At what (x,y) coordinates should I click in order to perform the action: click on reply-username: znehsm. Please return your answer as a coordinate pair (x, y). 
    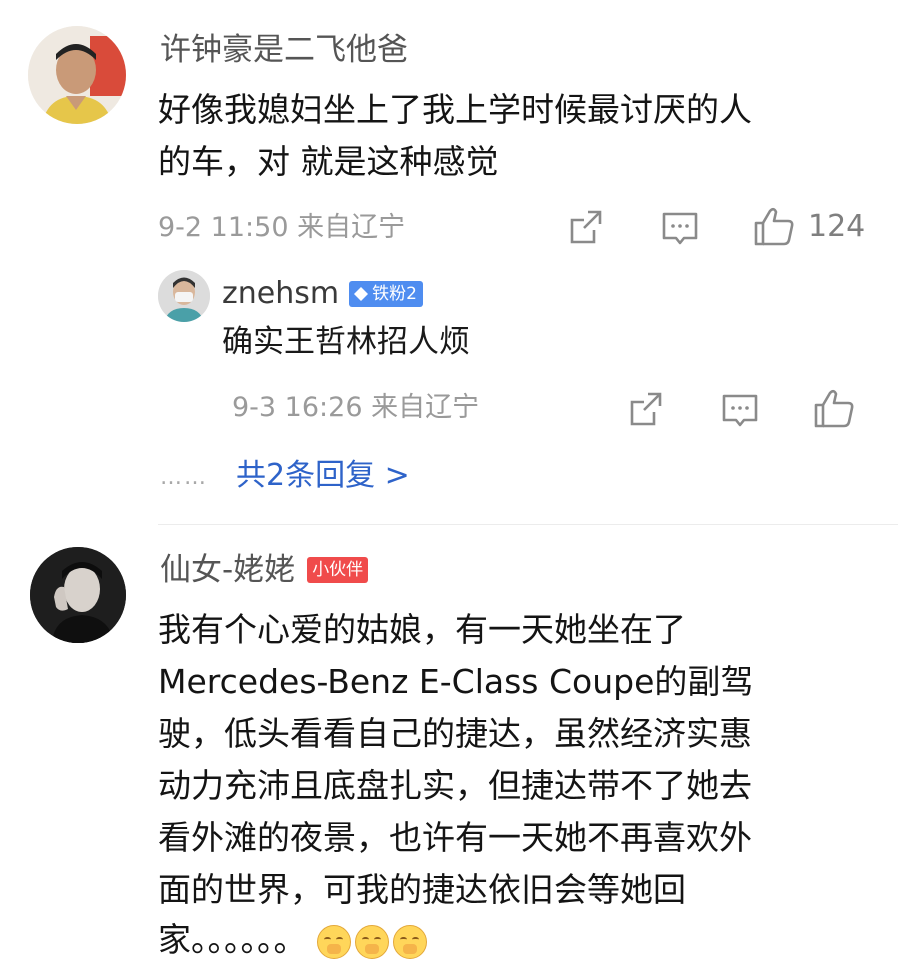
    Looking at the image, I should click on (280, 294).